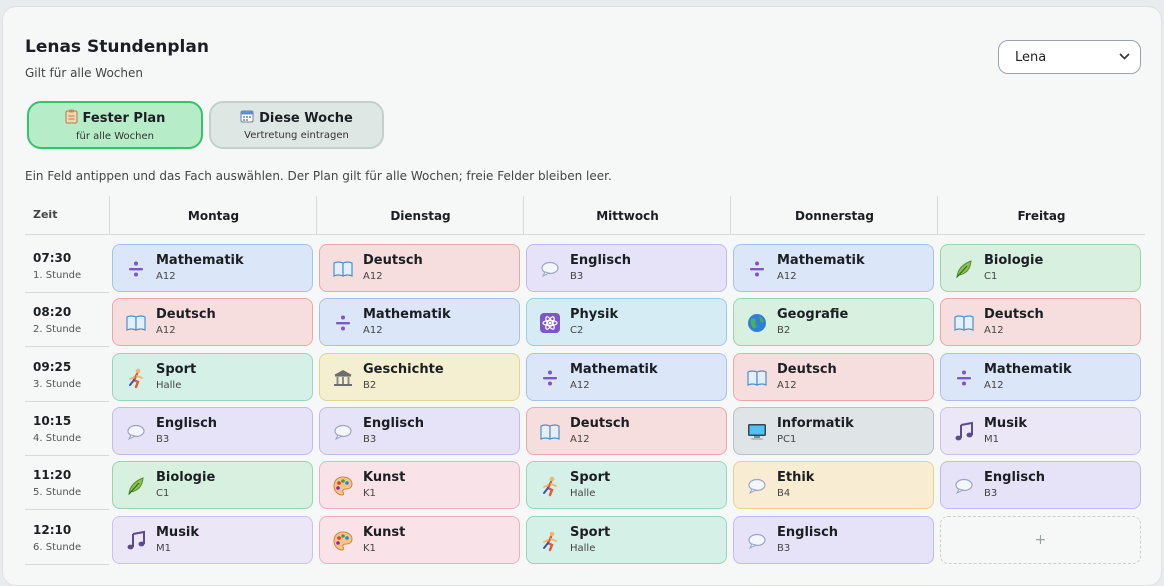 Image resolution: width=1164 pixels, height=586 pixels. Describe the element at coordinates (52, 475) in the screenshot. I see `period-time: 11:20` at that location.